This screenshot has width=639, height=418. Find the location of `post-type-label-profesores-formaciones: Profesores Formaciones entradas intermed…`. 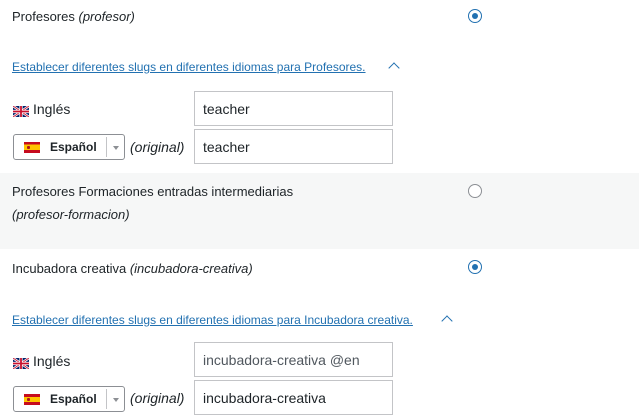

post-type-label-profesores-formaciones: Profesores Formaciones entradas intermed… is located at coordinates (153, 191).